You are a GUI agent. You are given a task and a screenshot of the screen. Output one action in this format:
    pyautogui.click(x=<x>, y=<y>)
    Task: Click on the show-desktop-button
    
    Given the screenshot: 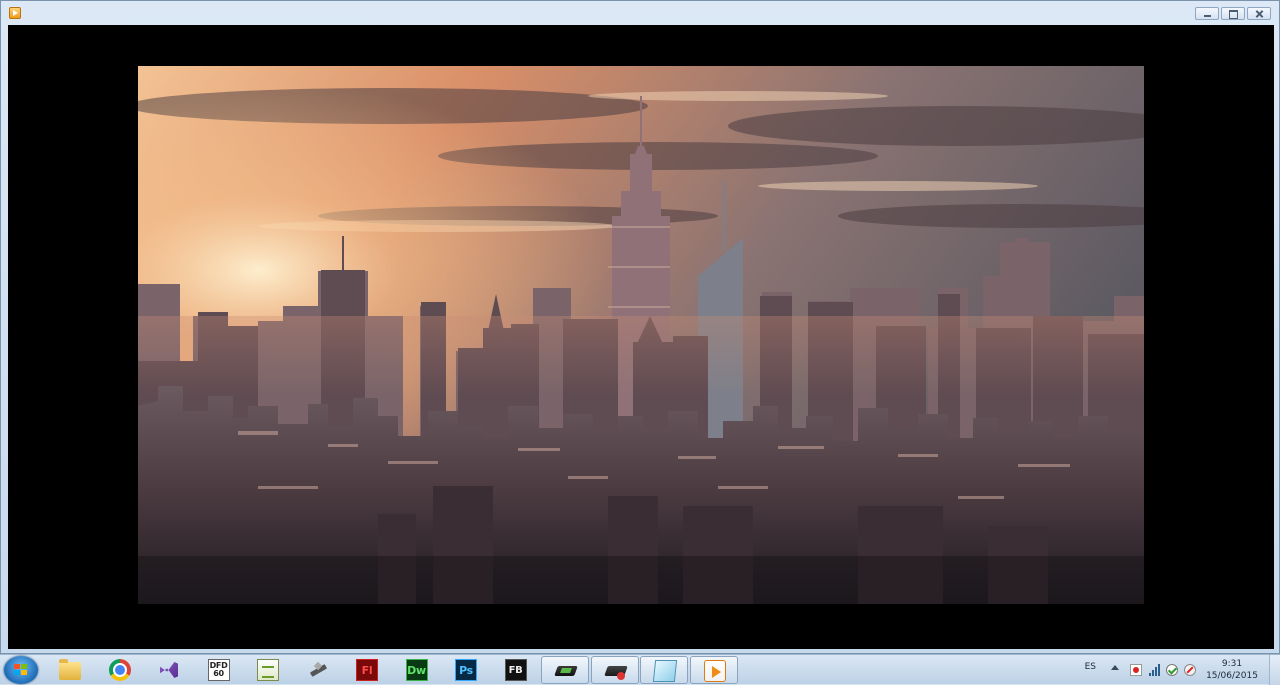 What is the action you would take?
    pyautogui.click(x=1274, y=670)
    